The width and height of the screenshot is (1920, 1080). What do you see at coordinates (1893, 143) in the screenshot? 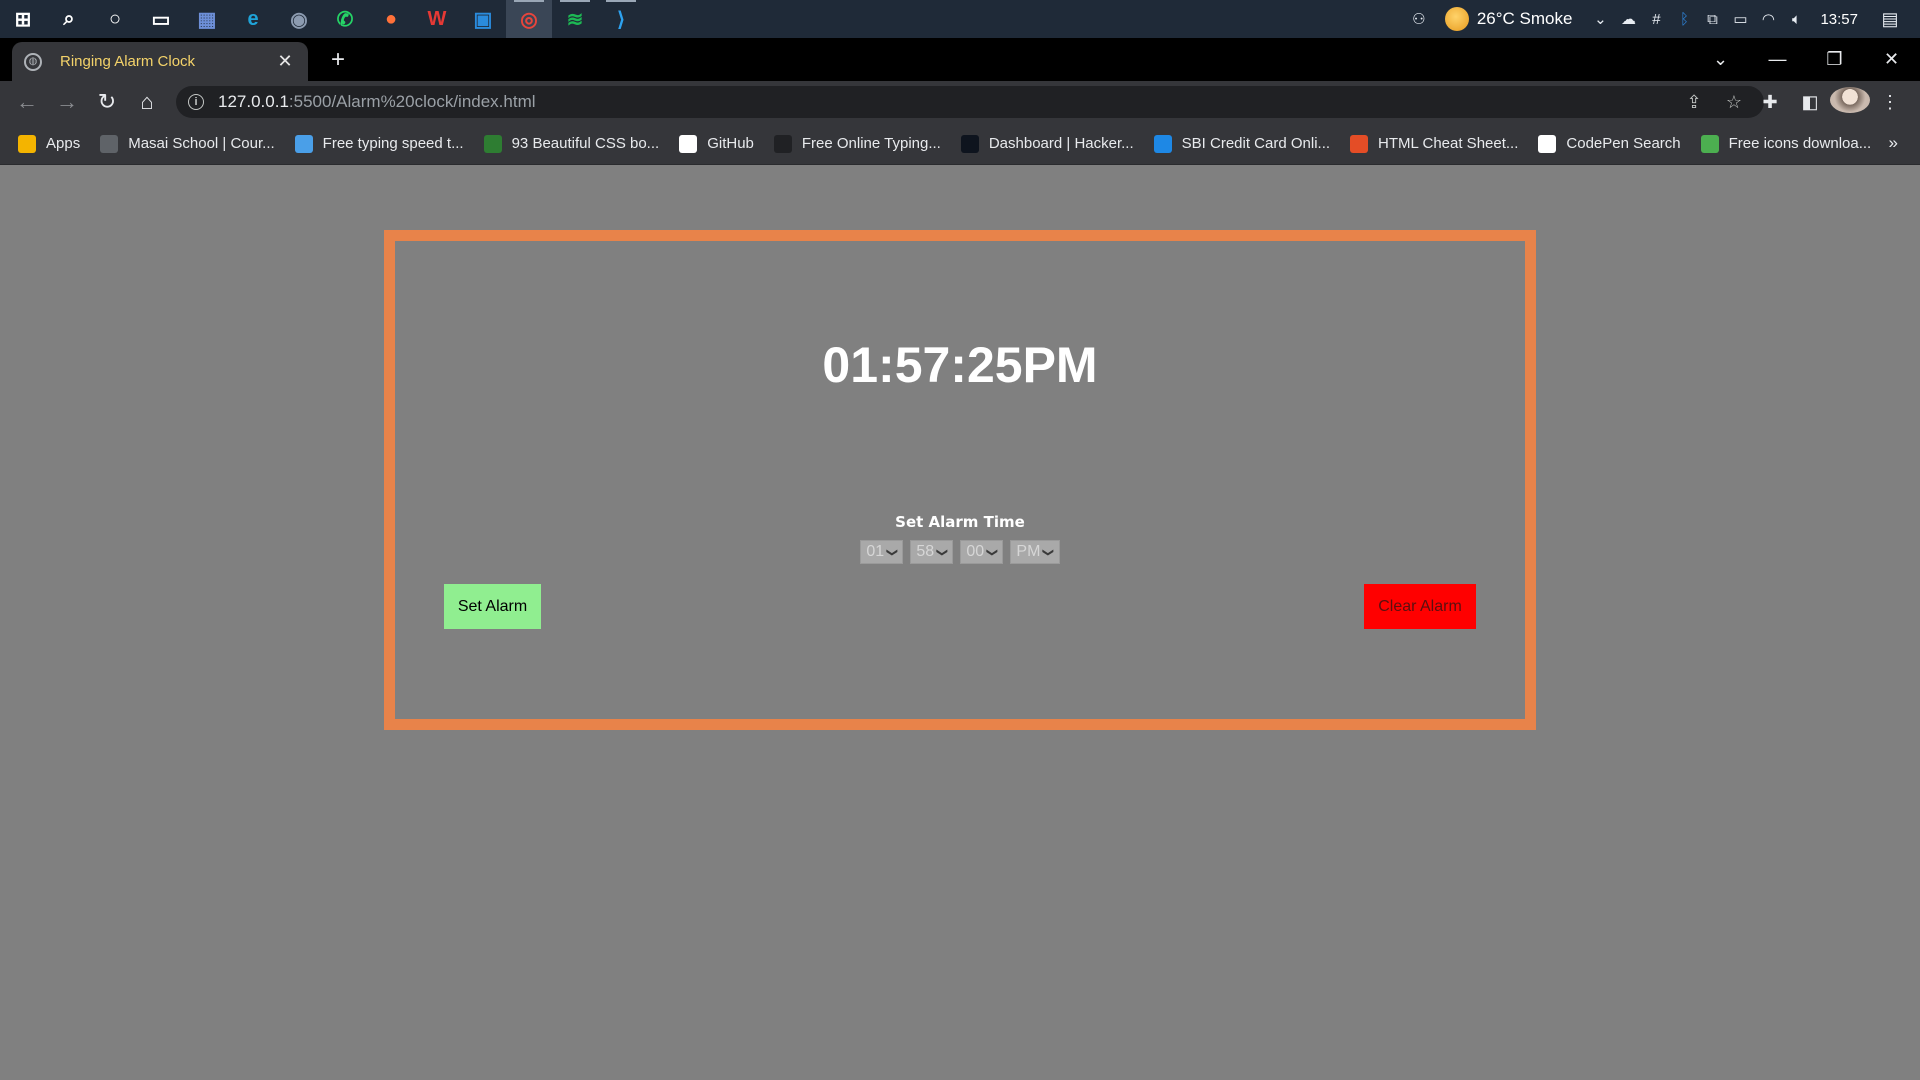
I see `more-bookmarks-icon: »` at bounding box center [1893, 143].